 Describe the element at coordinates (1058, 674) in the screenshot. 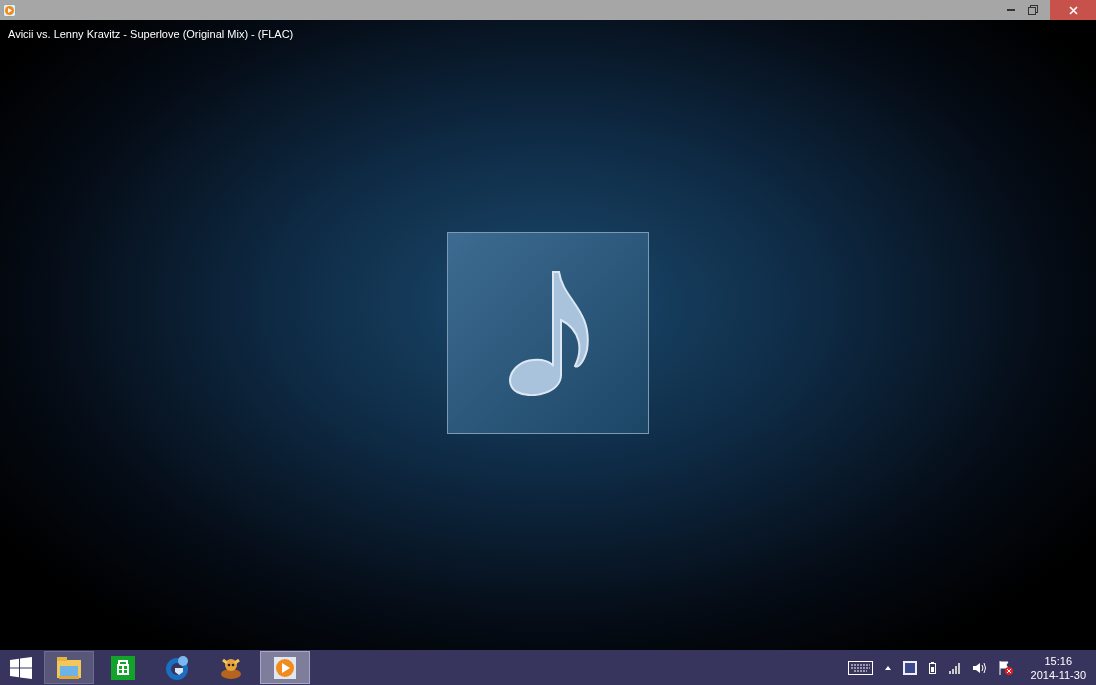

I see `clock-date: 2014-11-30` at that location.